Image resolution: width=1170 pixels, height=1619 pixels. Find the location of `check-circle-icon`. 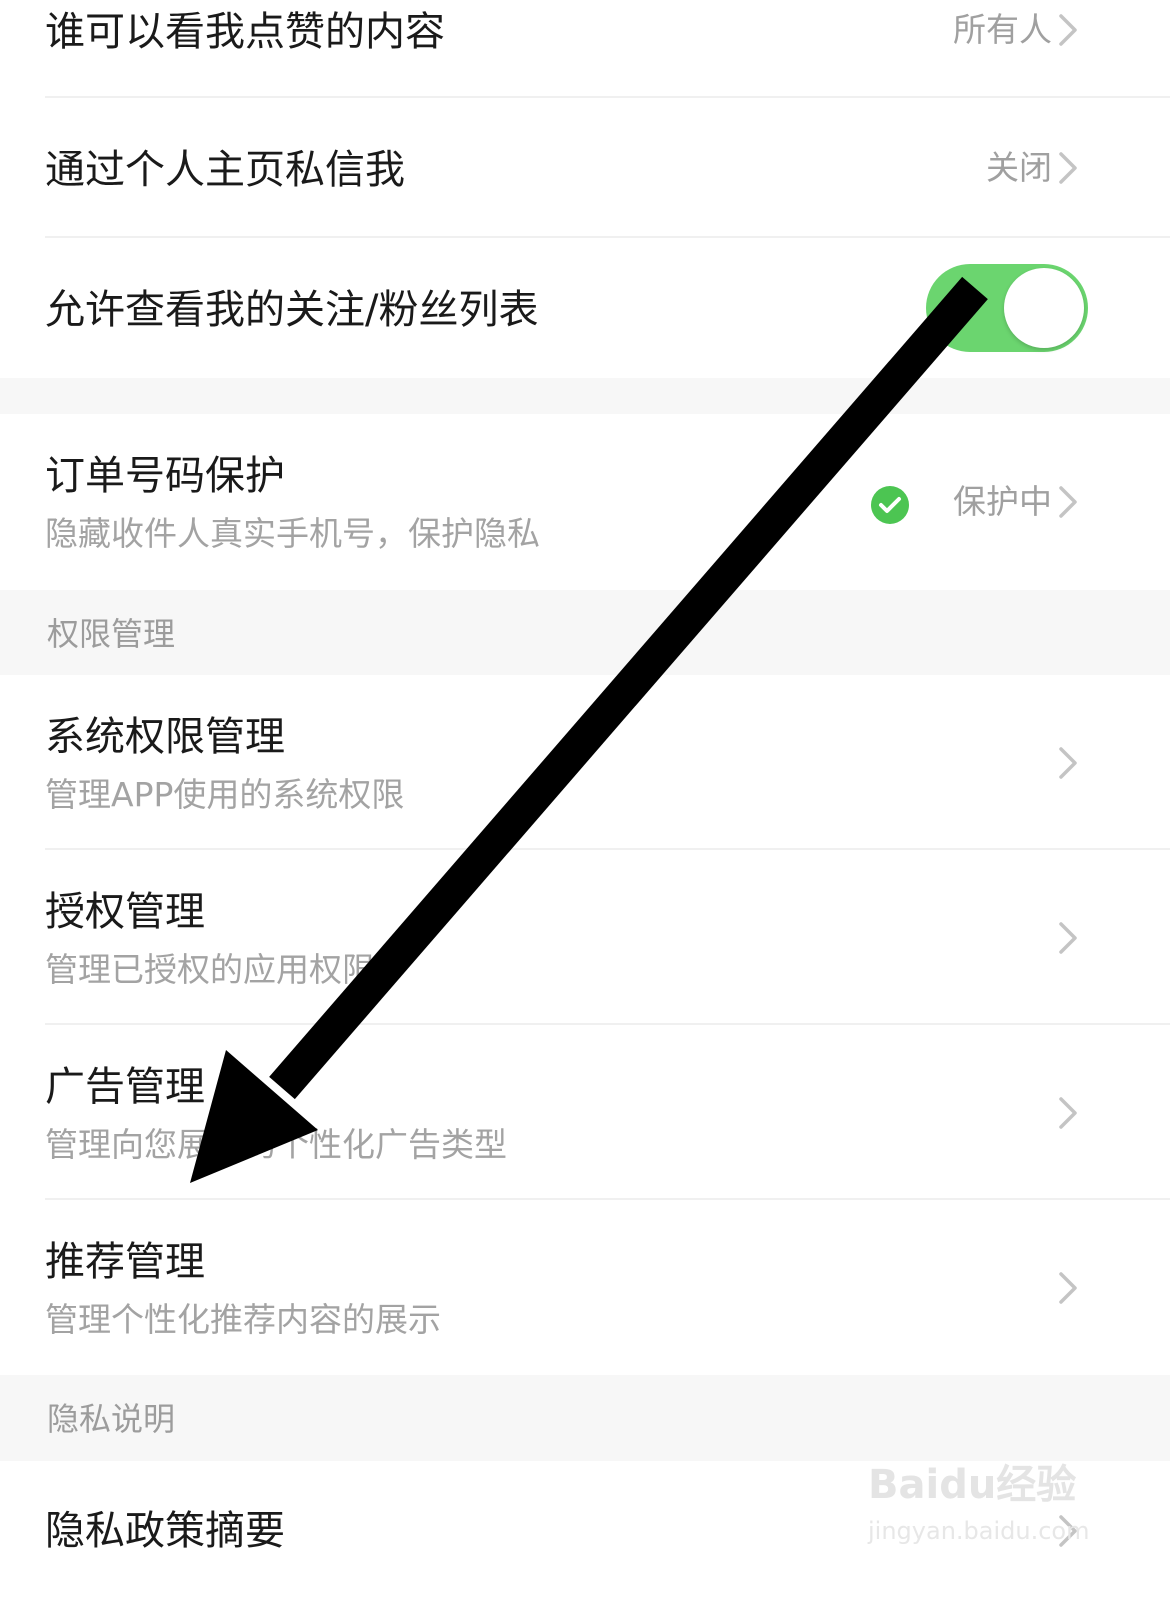

check-circle-icon is located at coordinates (890, 505).